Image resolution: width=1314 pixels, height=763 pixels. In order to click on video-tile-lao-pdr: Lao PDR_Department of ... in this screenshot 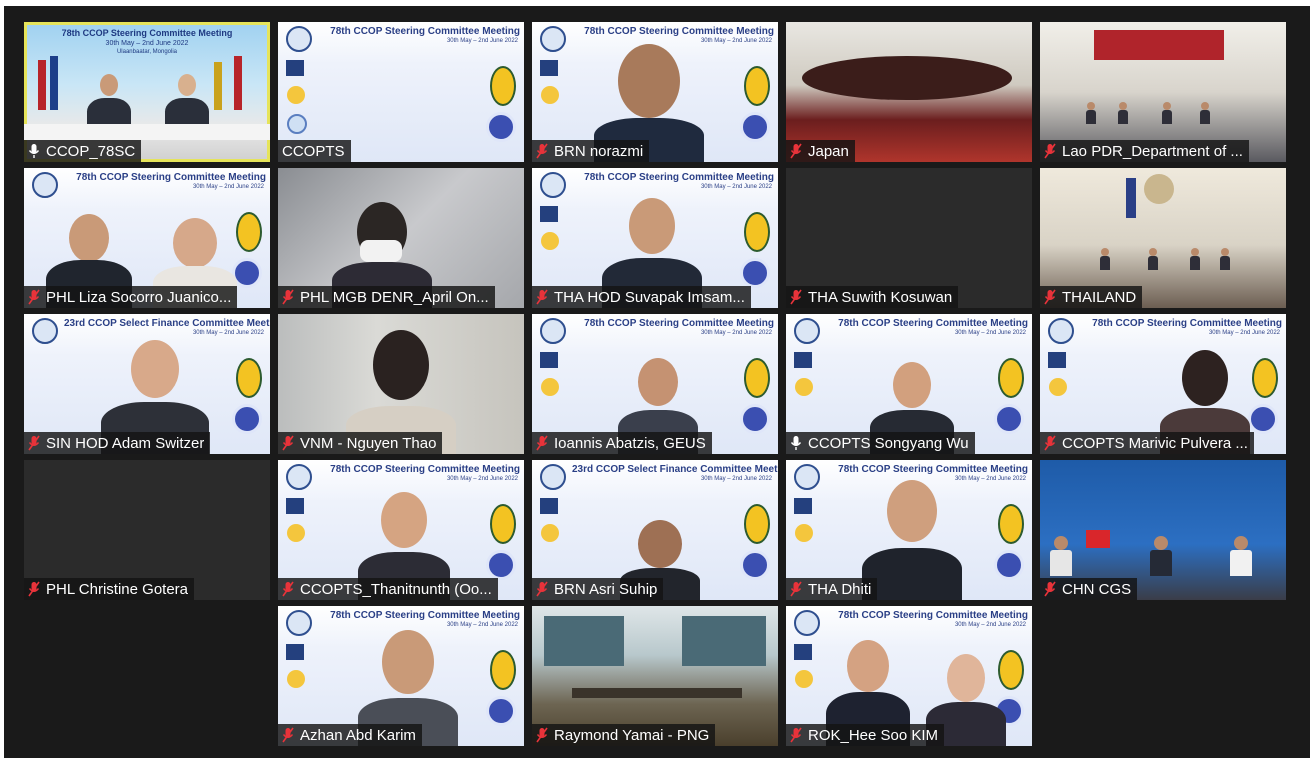, I will do `click(1163, 92)`.